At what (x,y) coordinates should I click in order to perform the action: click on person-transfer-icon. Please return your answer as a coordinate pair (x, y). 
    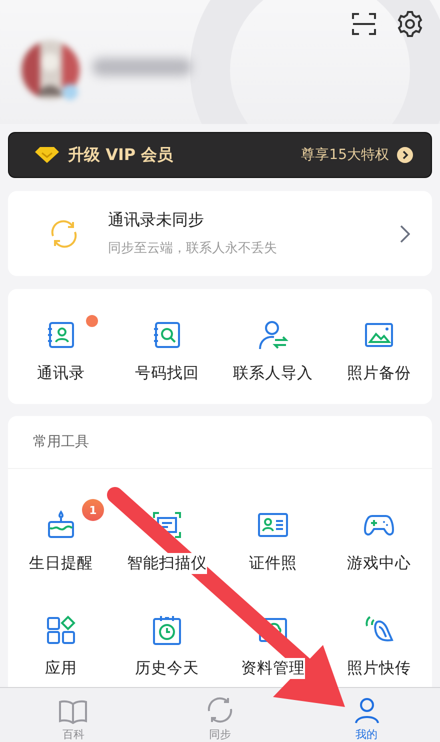
    Looking at the image, I should click on (273, 335).